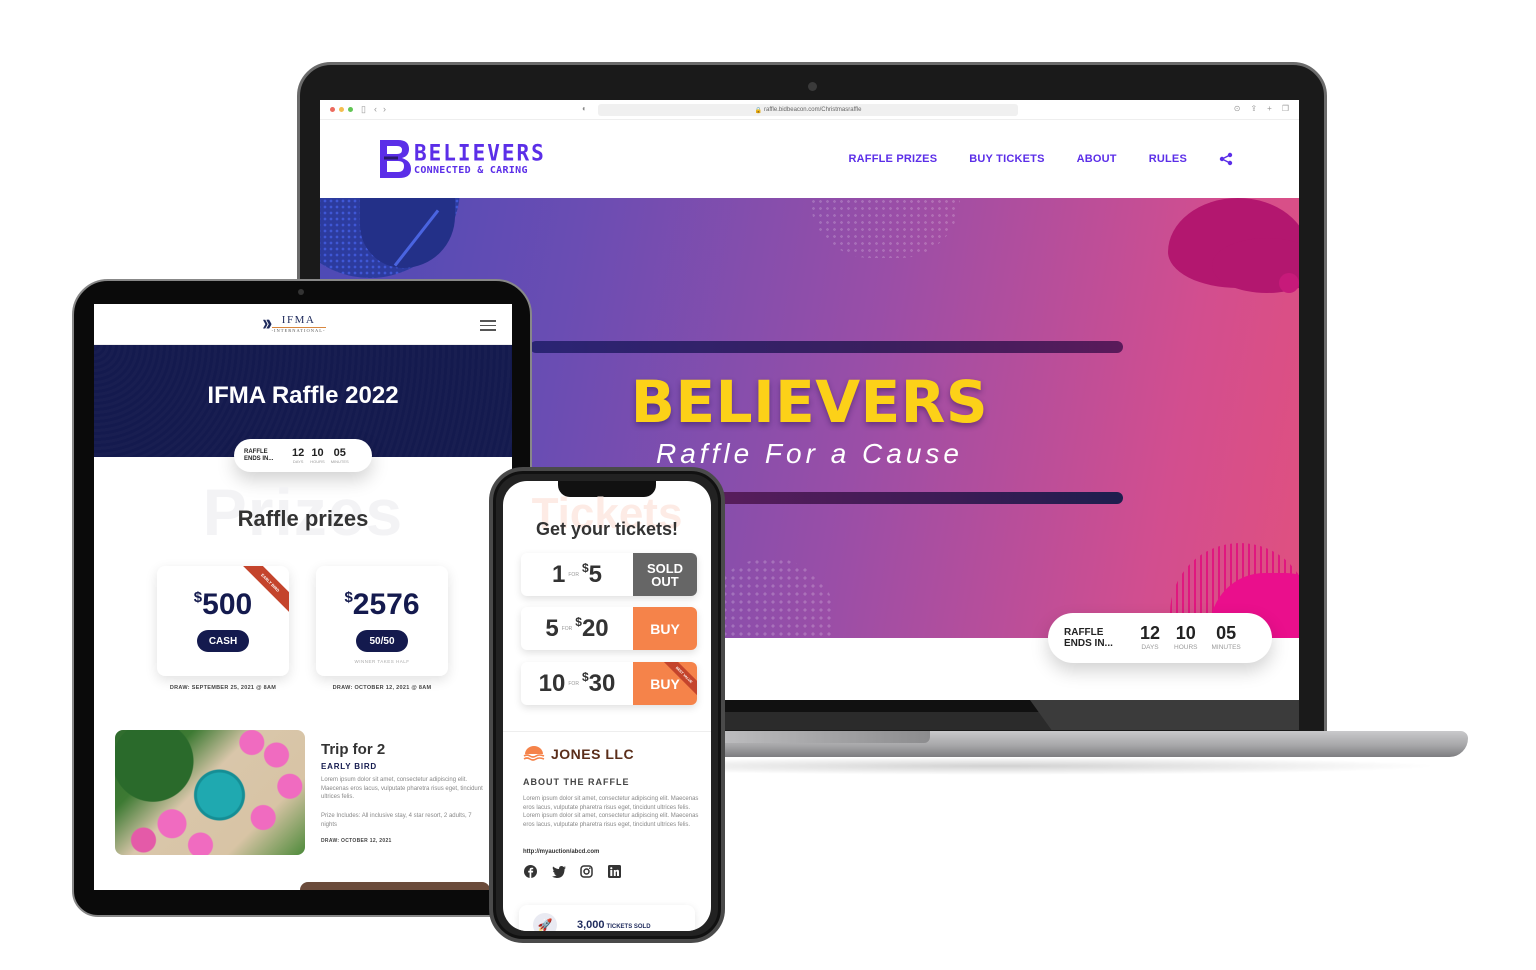 The height and width of the screenshot is (970, 1536). What do you see at coordinates (1269, 108) in the screenshot?
I see `new-tab-icon: +` at bounding box center [1269, 108].